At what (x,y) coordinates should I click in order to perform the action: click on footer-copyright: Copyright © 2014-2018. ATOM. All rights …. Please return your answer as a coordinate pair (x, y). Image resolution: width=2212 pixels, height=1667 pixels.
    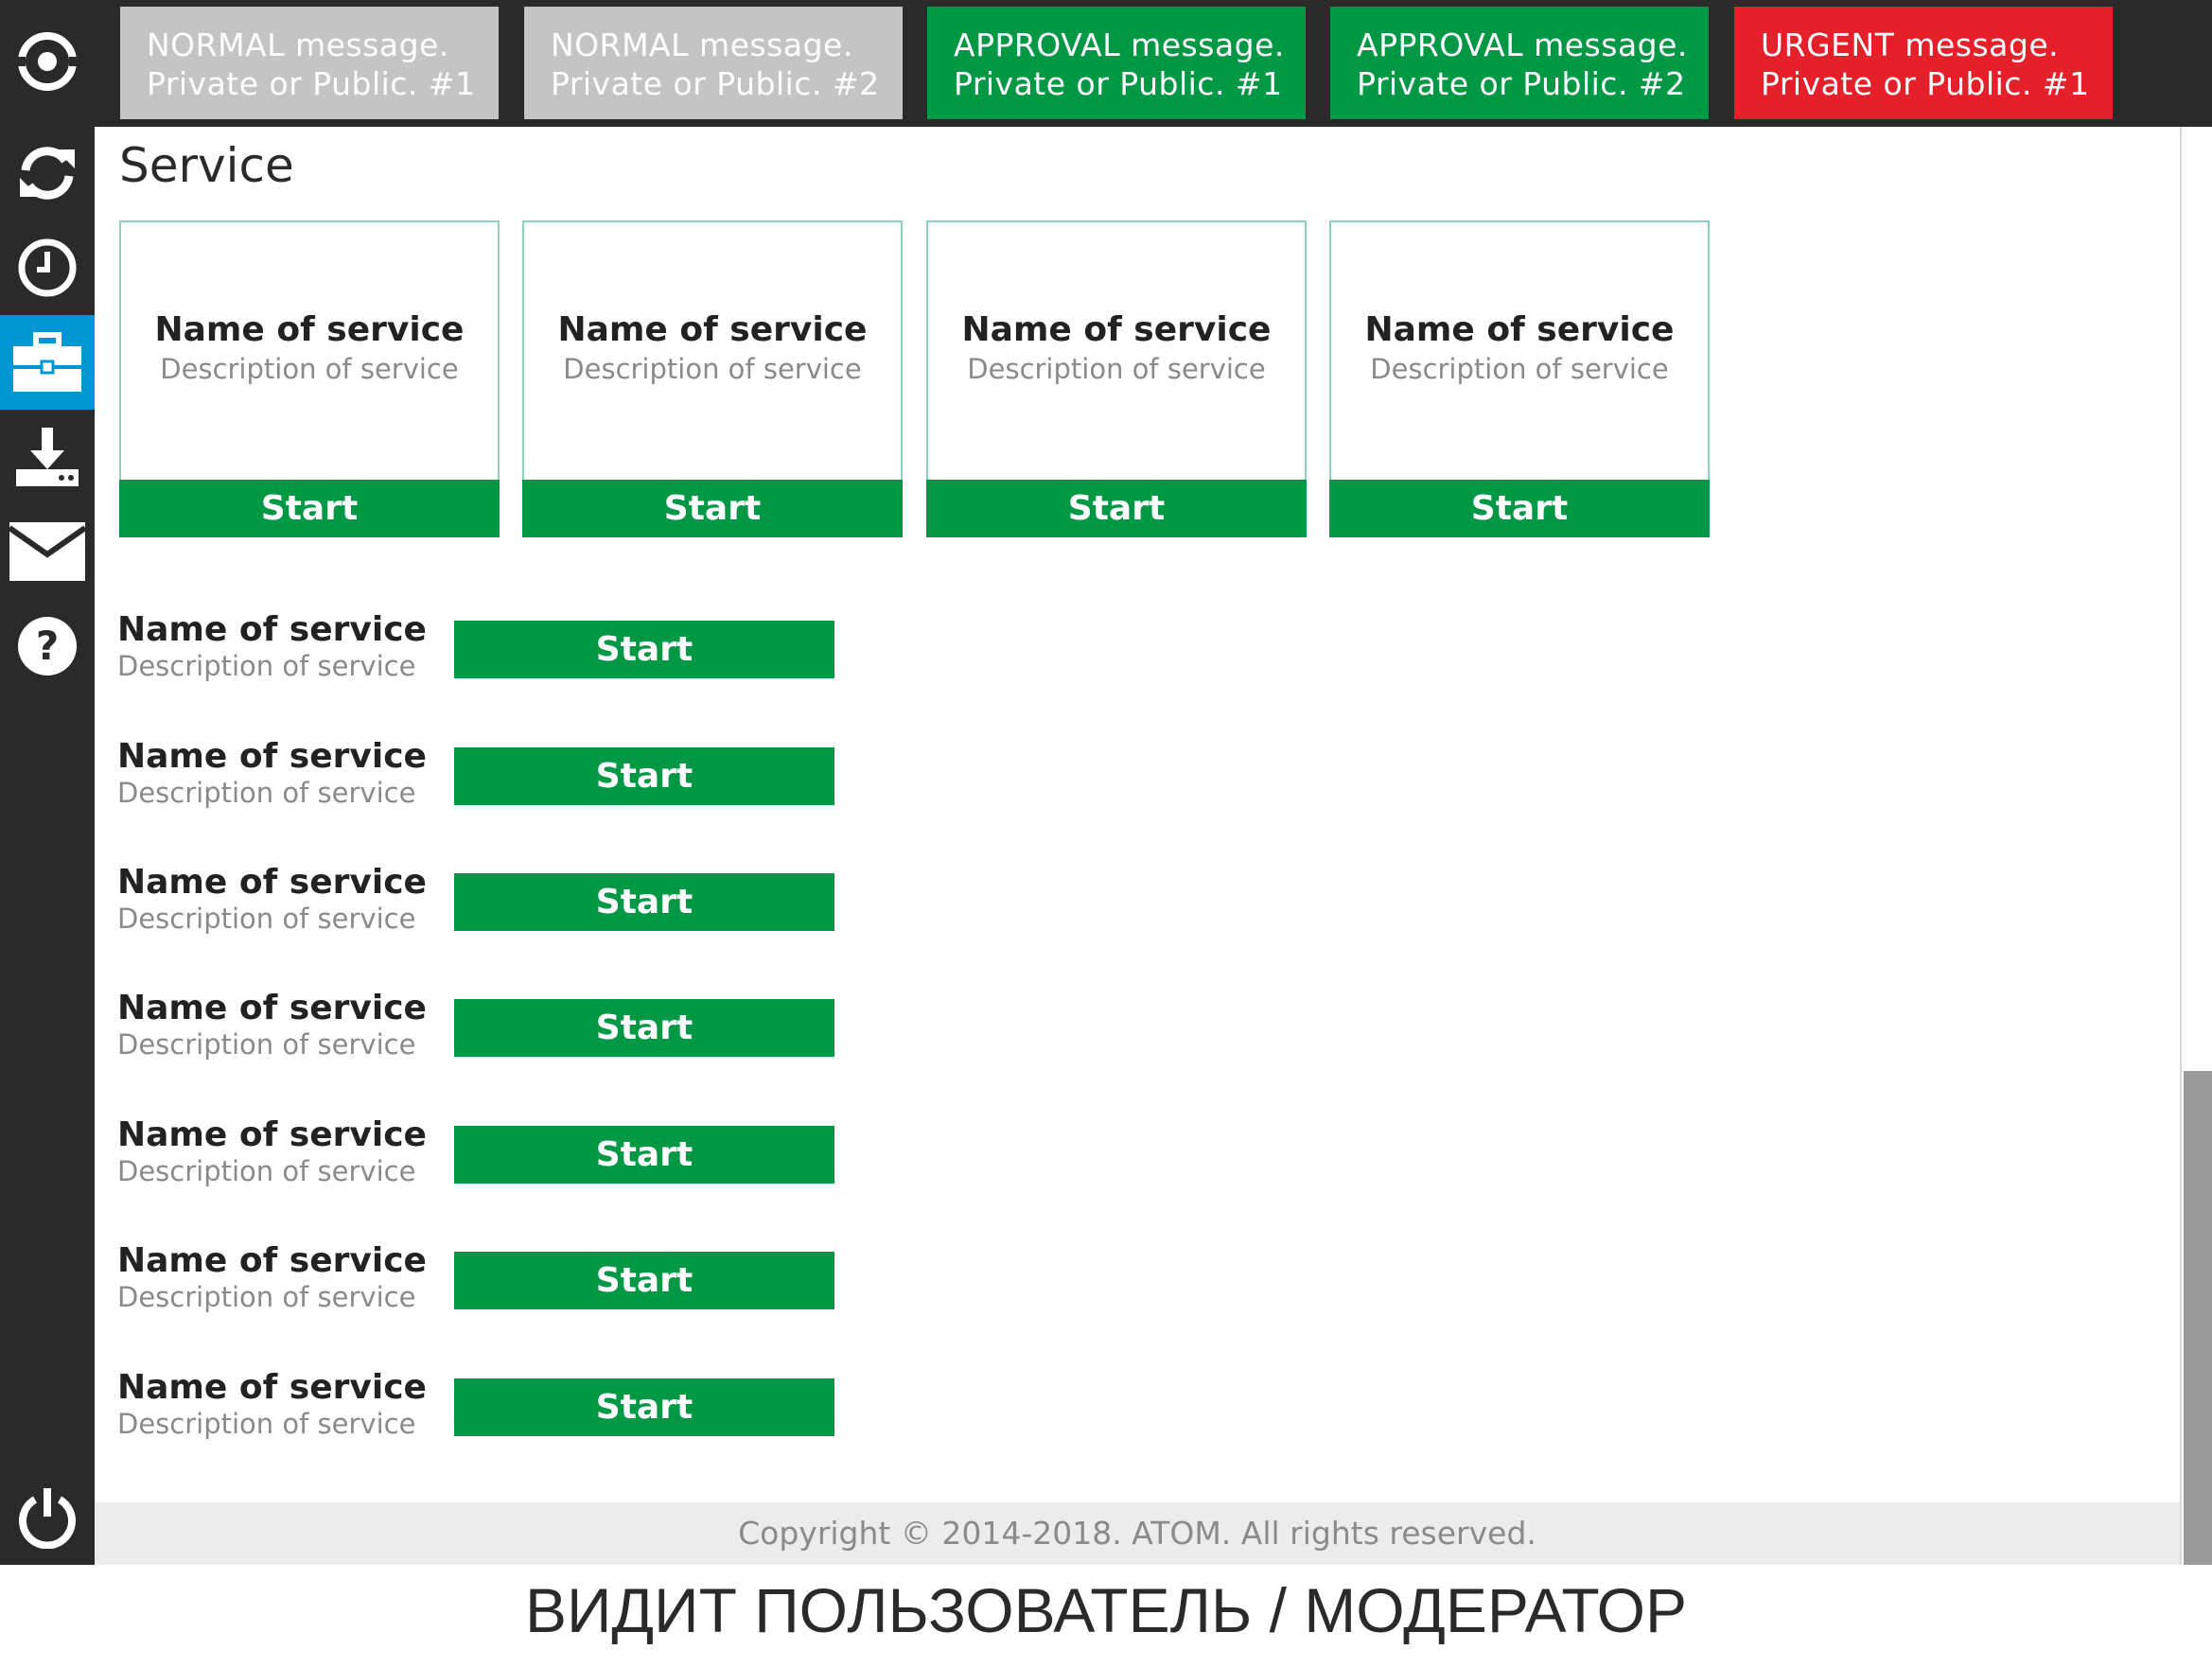
    Looking at the image, I should click on (1138, 1533).